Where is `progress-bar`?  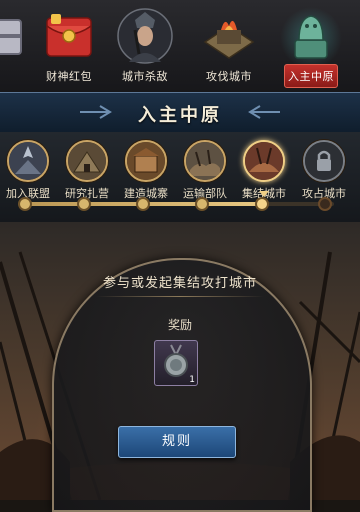
progress-bar is located at coordinates (176, 204).